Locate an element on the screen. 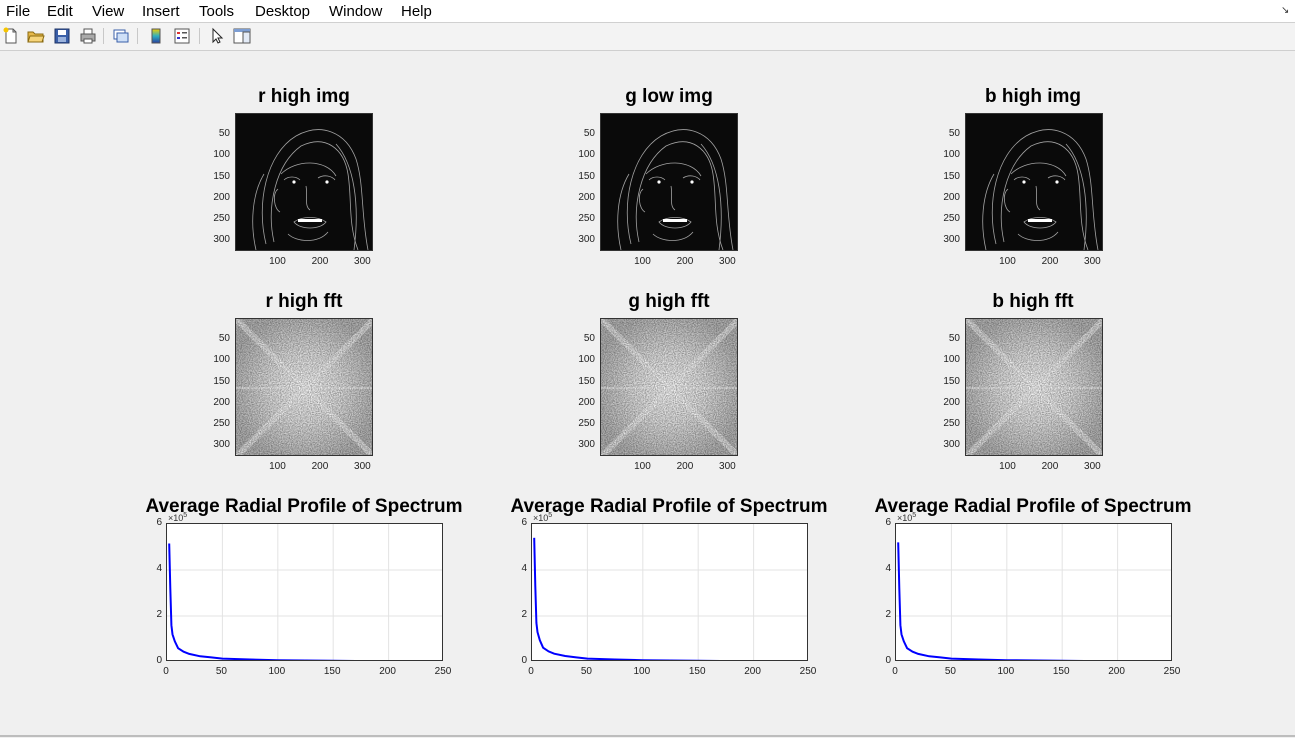 The height and width of the screenshot is (738, 1295). menu-desktop: Desktop is located at coordinates (282, 11).